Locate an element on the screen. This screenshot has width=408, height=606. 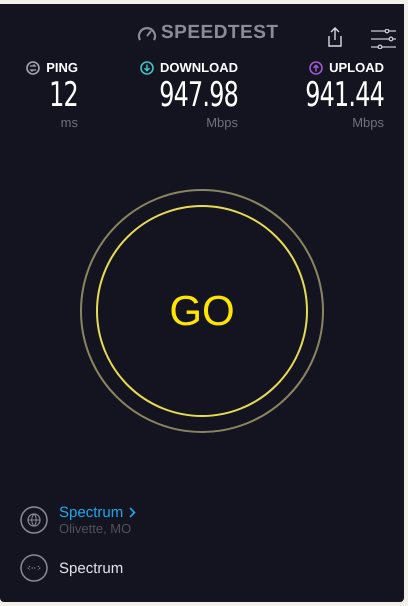
chevron-icon is located at coordinates (132, 512).